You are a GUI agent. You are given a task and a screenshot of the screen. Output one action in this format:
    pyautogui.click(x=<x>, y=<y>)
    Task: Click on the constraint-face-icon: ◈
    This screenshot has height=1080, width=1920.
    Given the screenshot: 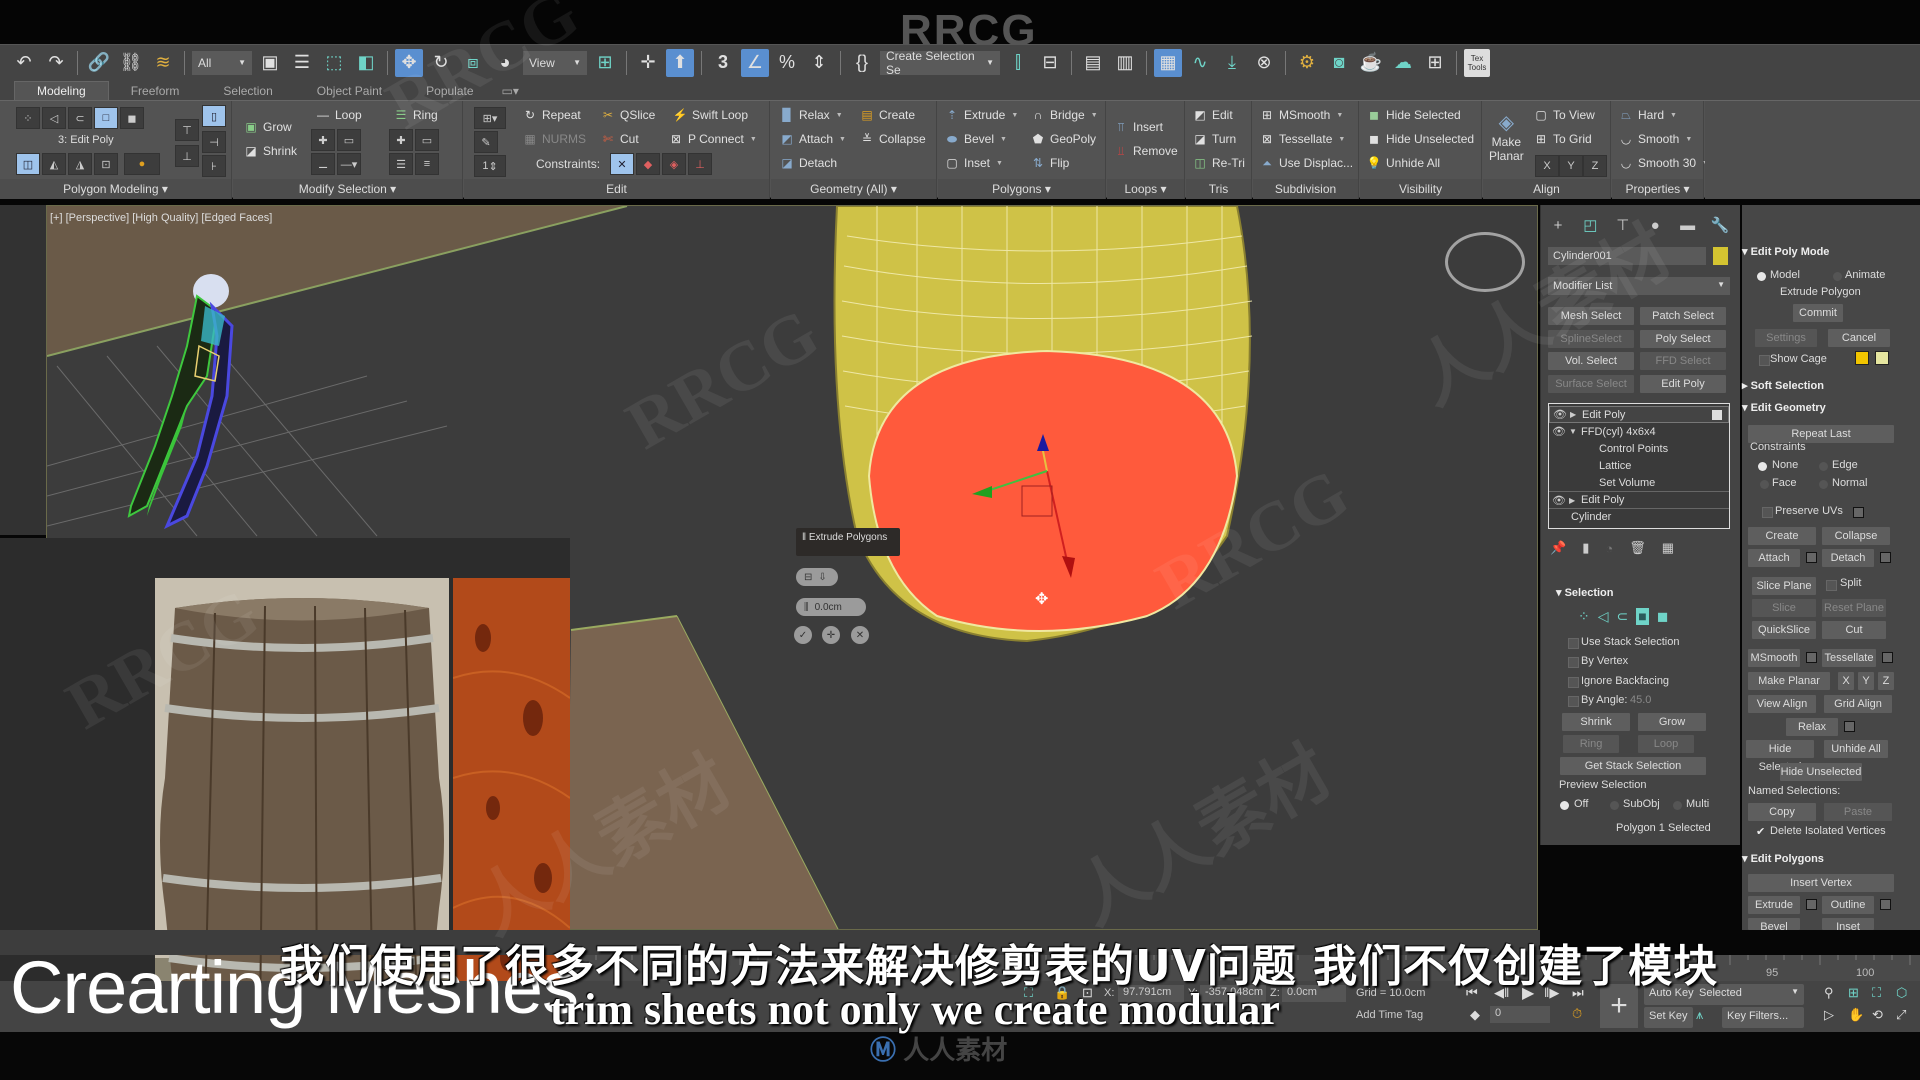 What is the action you would take?
    pyautogui.click(x=674, y=164)
    